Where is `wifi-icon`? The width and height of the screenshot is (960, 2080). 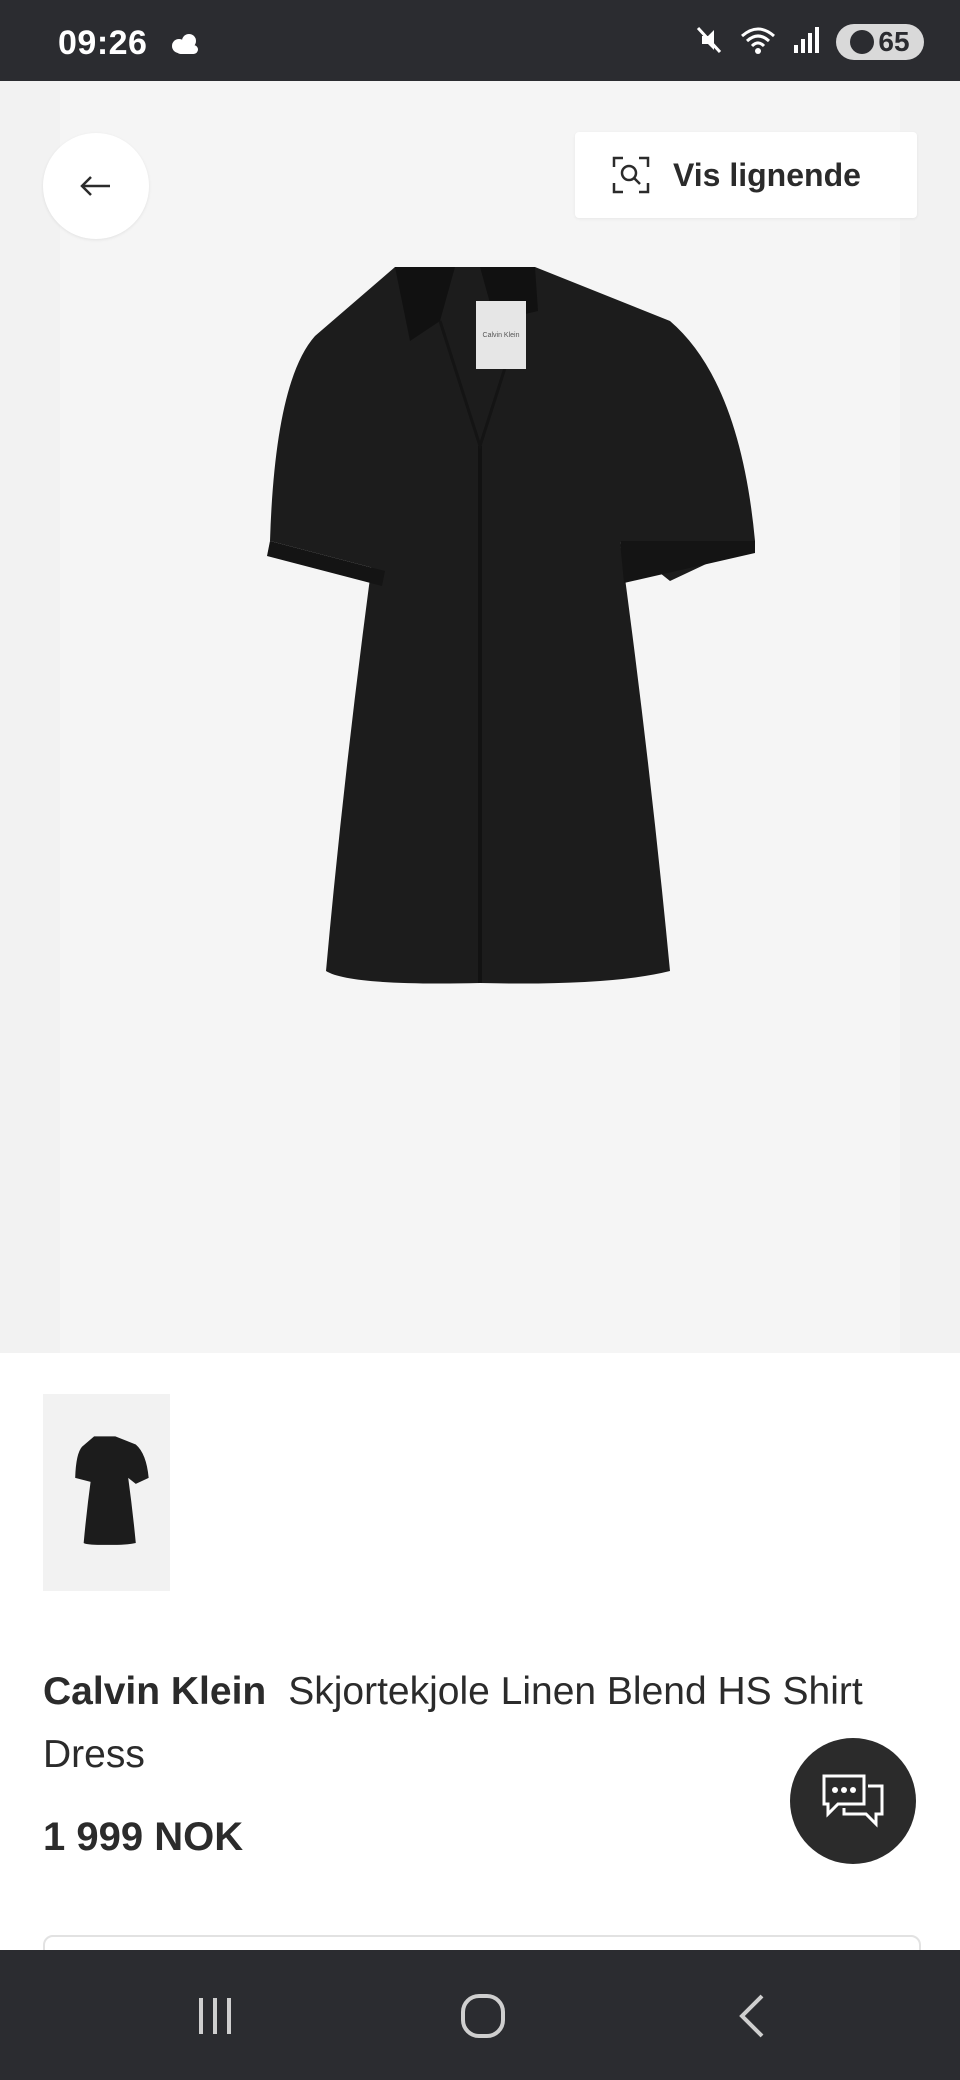 wifi-icon is located at coordinates (758, 42).